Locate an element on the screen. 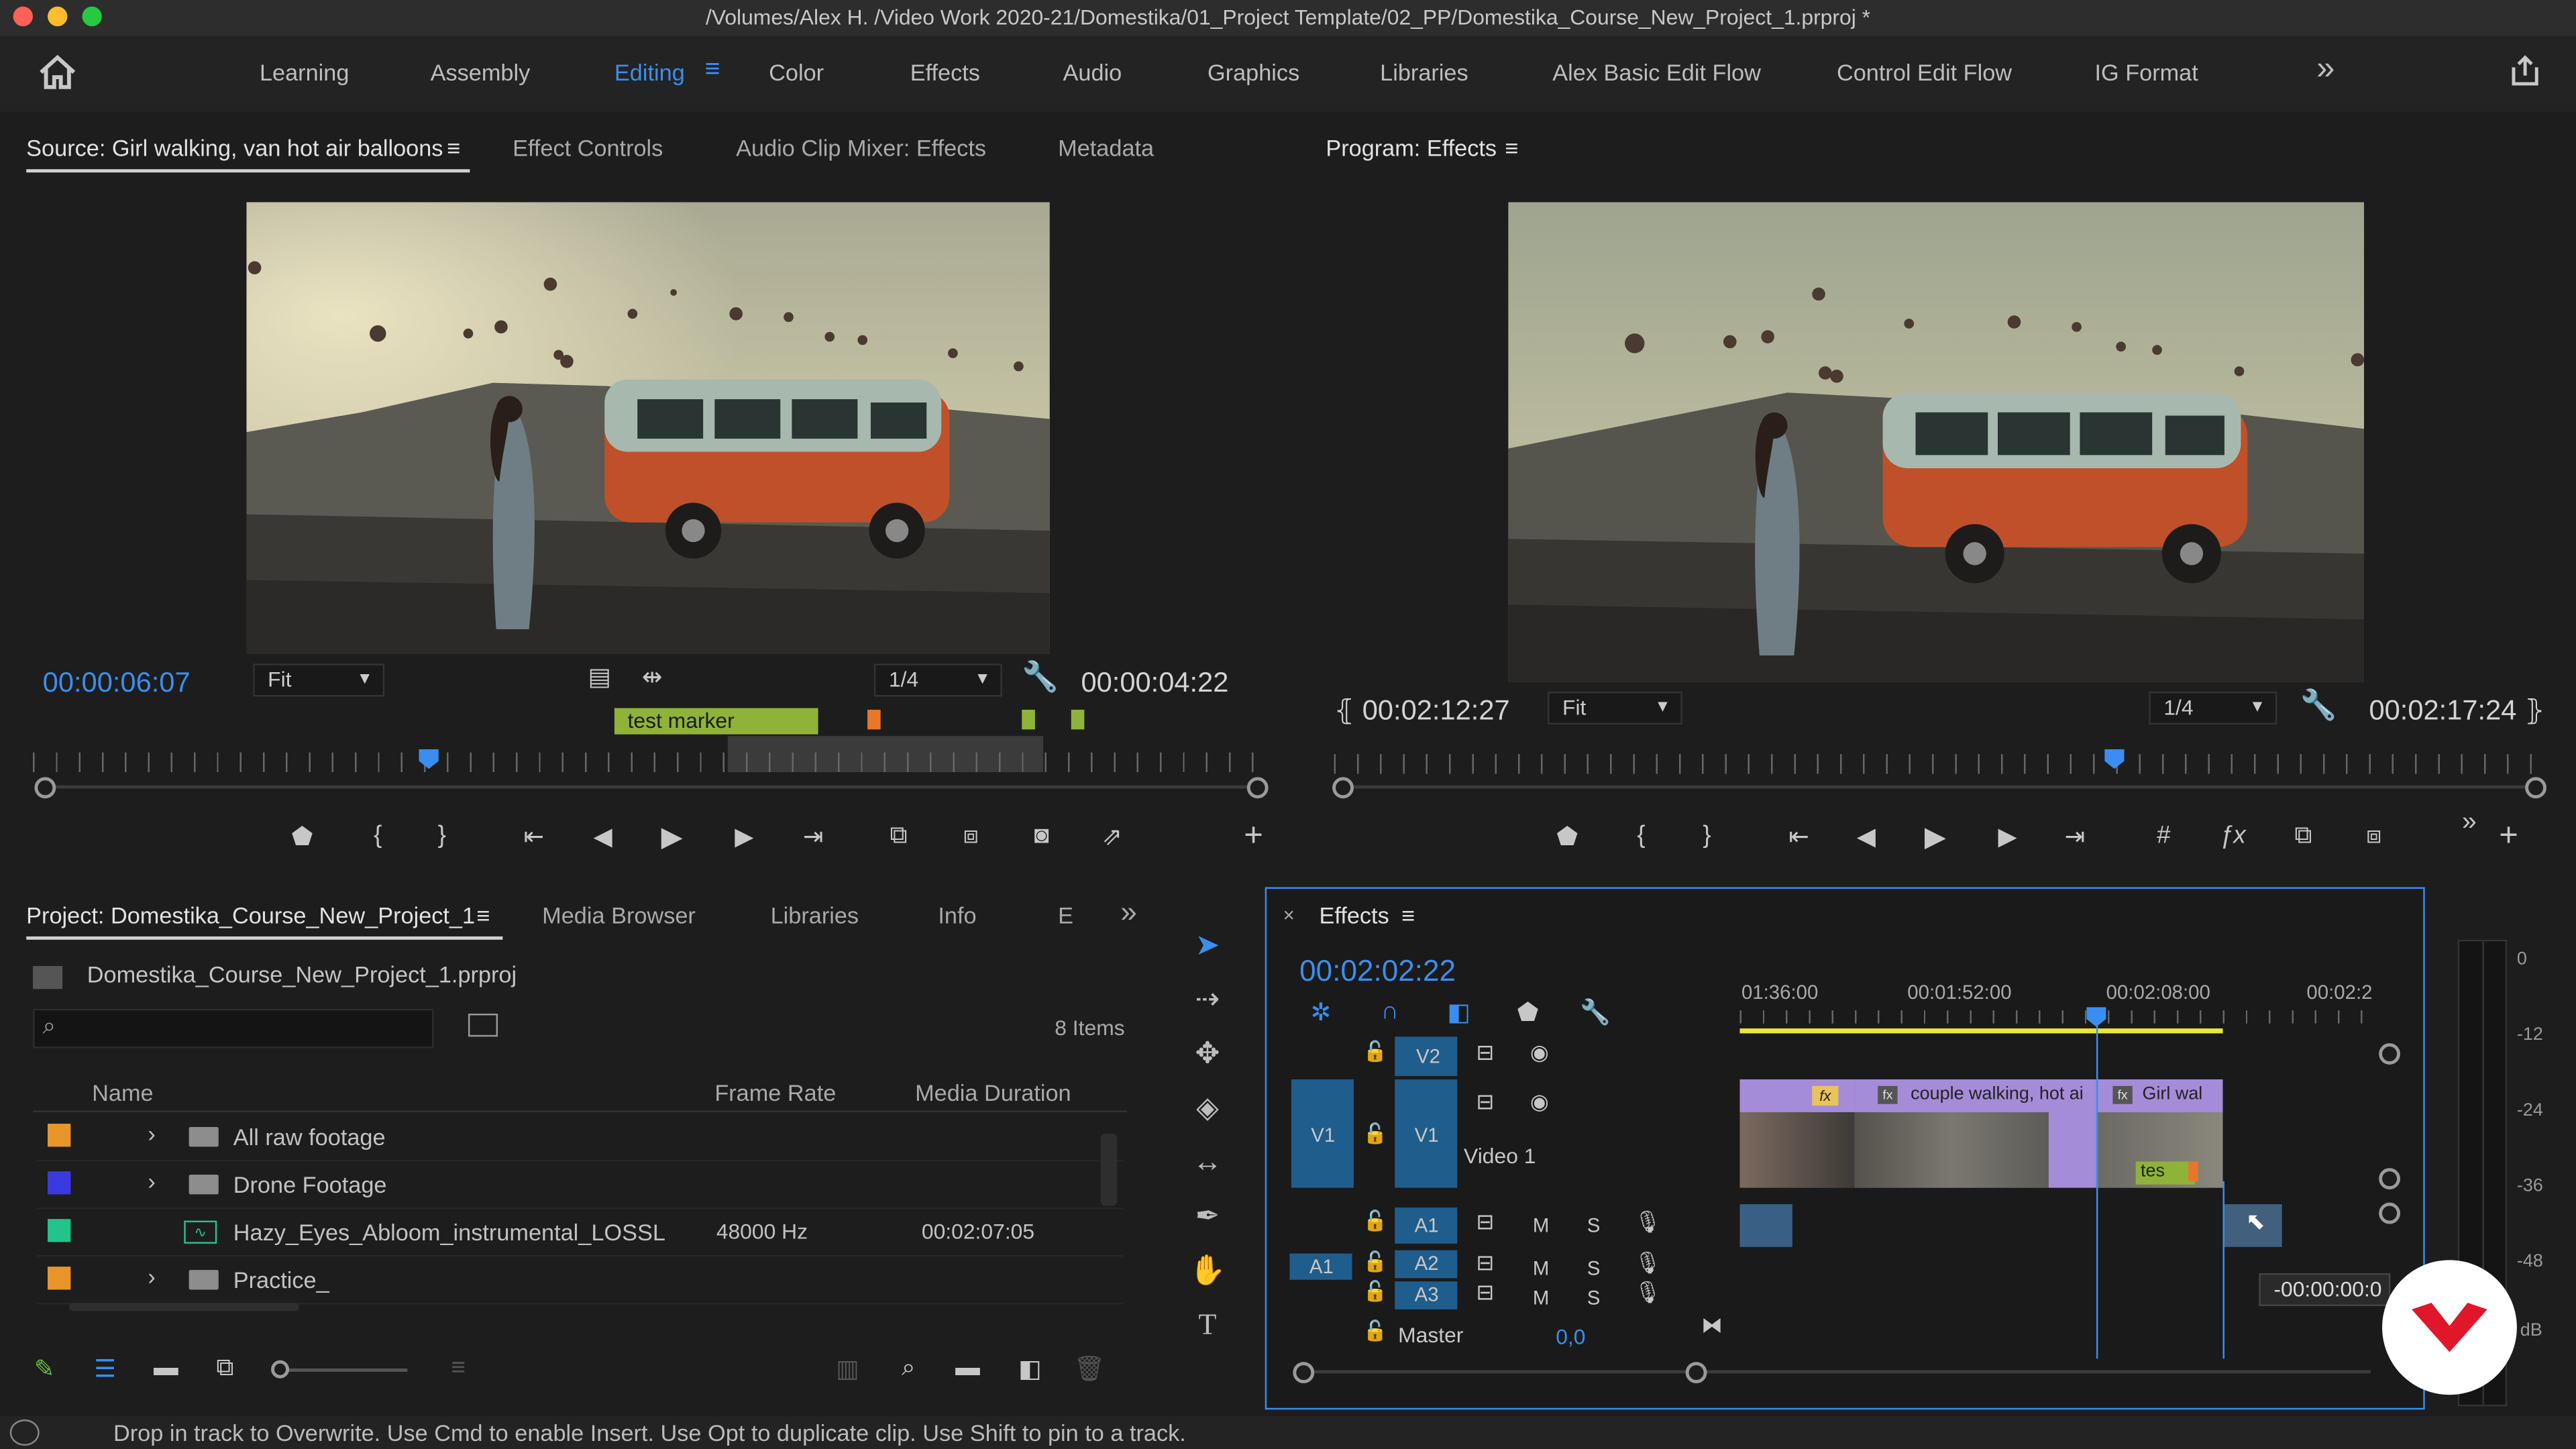 The image size is (2576, 1449). workspace-assembly: Assembly is located at coordinates (481, 72).